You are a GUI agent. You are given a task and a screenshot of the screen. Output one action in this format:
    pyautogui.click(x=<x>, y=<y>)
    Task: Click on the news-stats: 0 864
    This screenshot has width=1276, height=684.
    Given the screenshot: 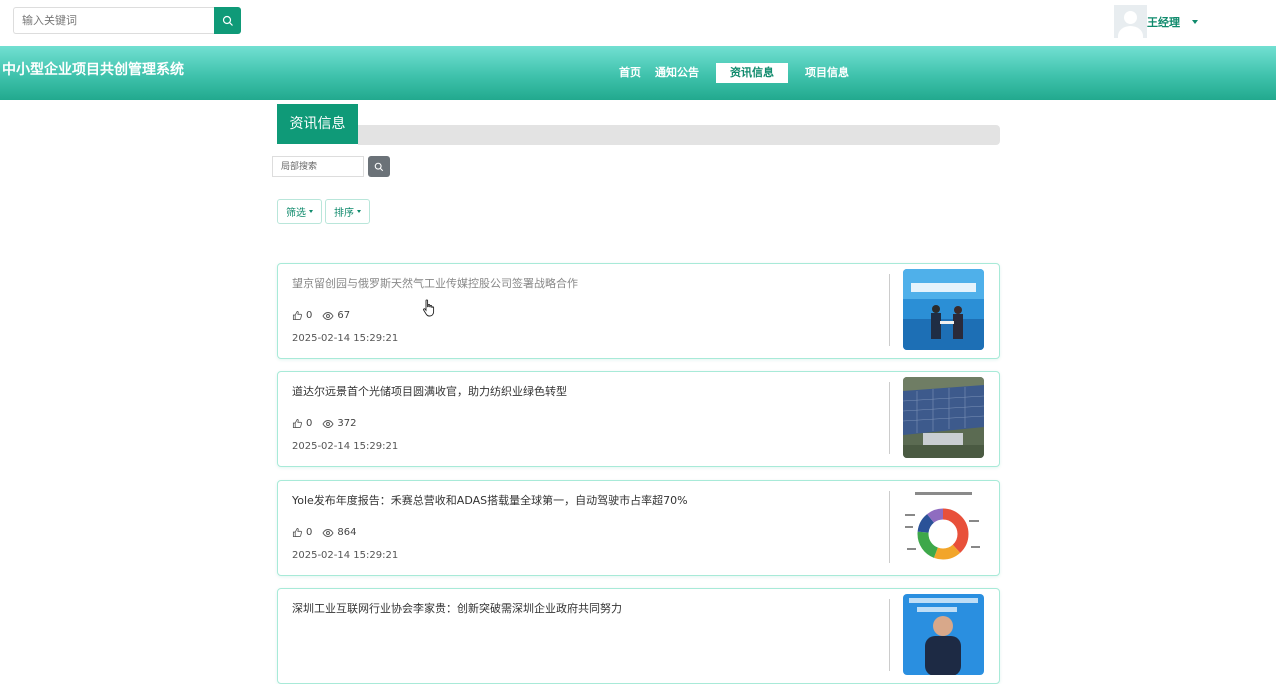 What is the action you would take?
    pyautogui.click(x=329, y=532)
    